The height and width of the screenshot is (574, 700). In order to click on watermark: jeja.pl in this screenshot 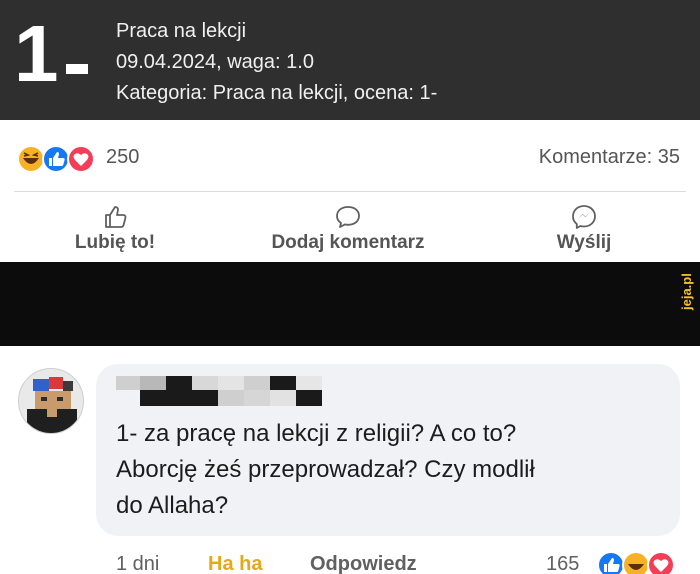, I will do `click(686, 292)`.